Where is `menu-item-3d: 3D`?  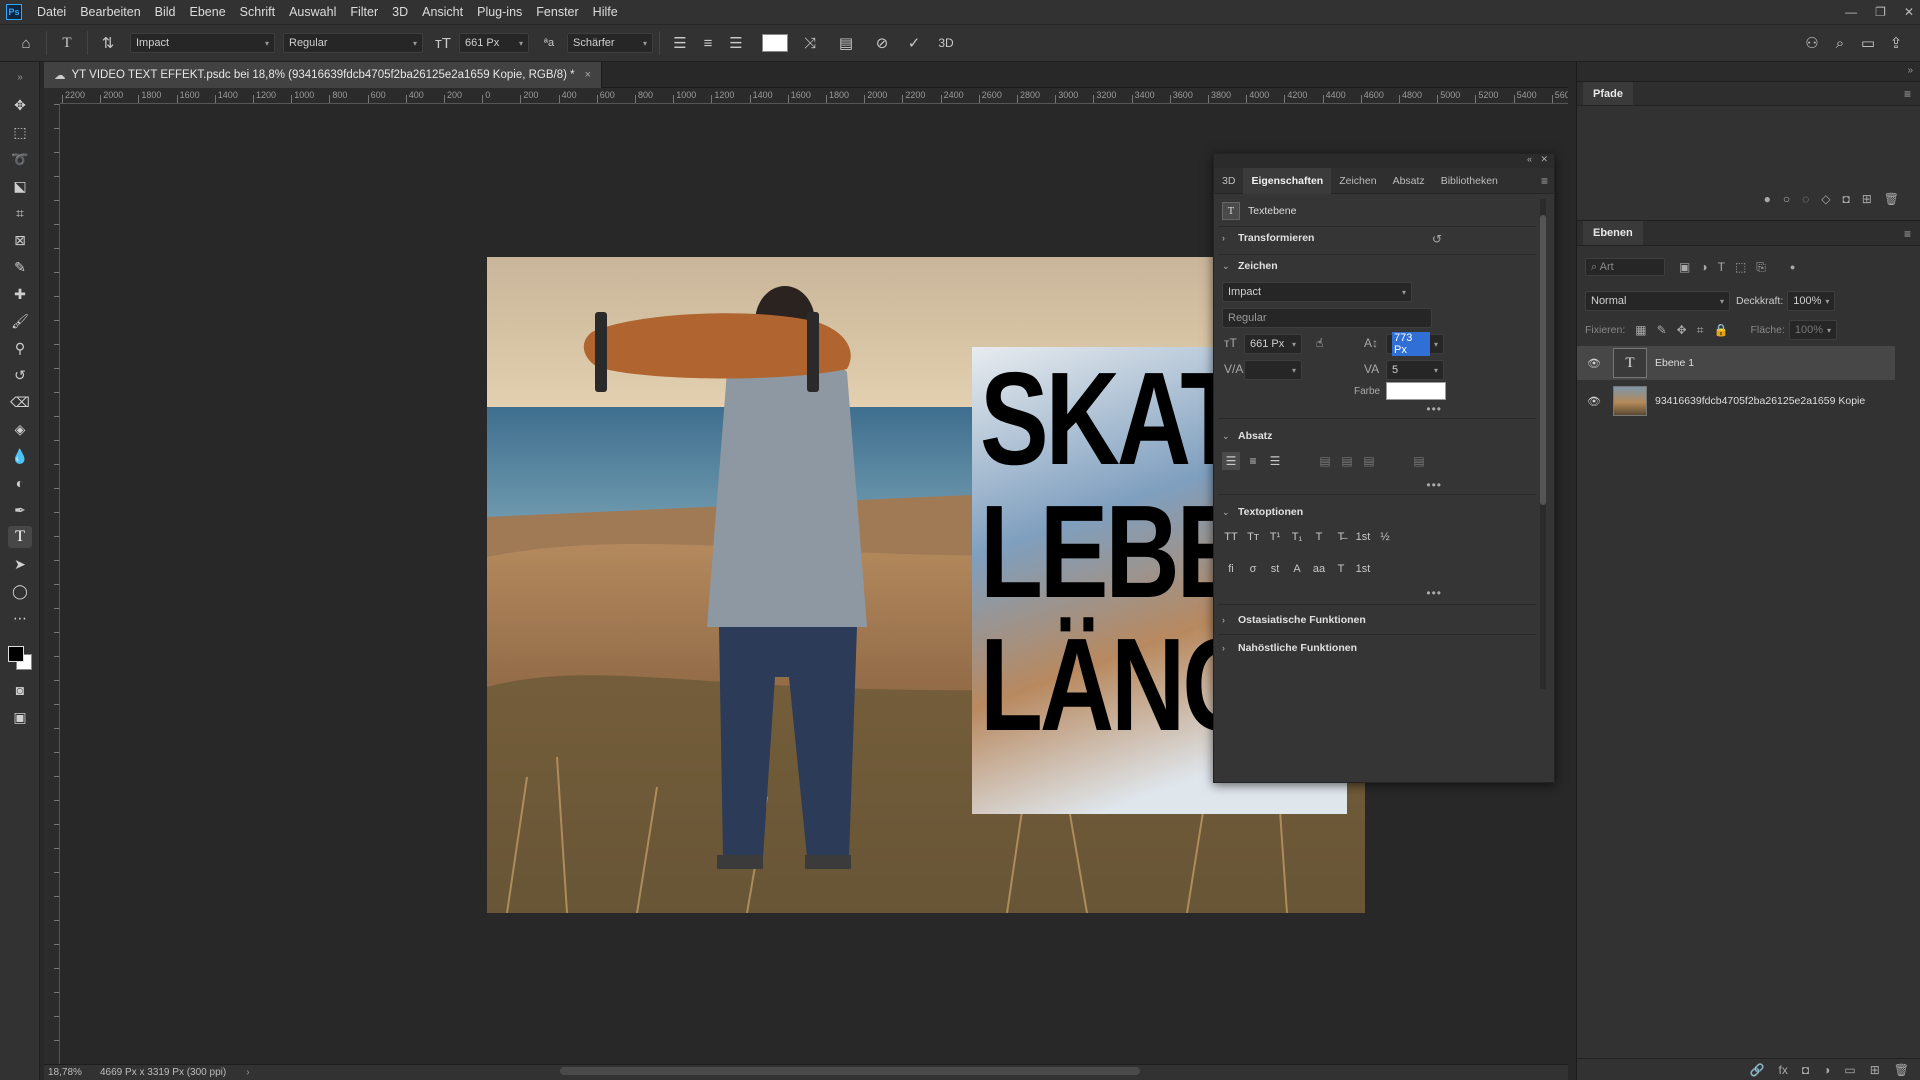 menu-item-3d: 3D is located at coordinates (400, 12).